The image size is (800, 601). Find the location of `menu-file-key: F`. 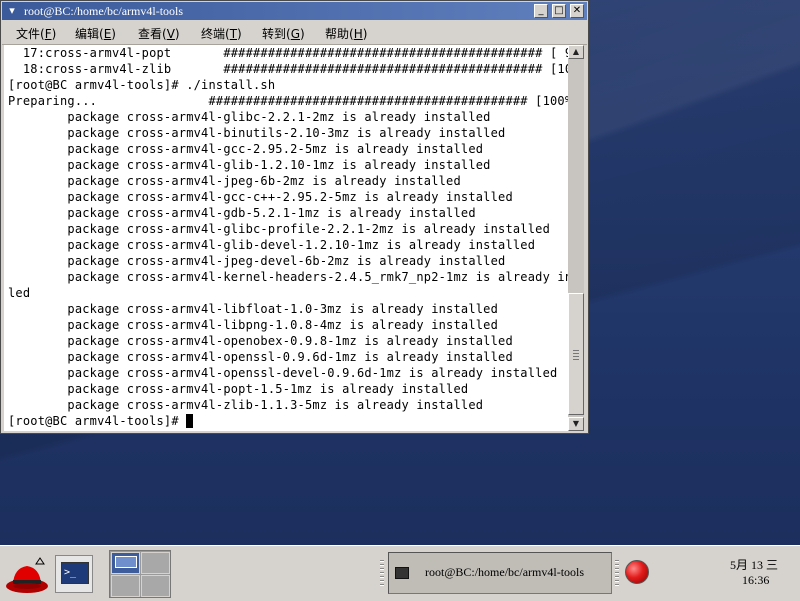

menu-file-key: F is located at coordinates (48, 34).